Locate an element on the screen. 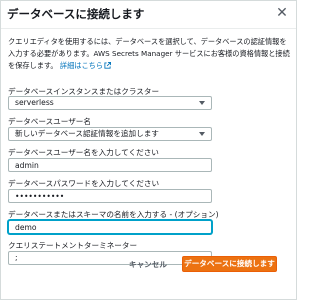 The image size is (320, 300). dialog-header: データベースに接続します ✕ is located at coordinates (148, 15).